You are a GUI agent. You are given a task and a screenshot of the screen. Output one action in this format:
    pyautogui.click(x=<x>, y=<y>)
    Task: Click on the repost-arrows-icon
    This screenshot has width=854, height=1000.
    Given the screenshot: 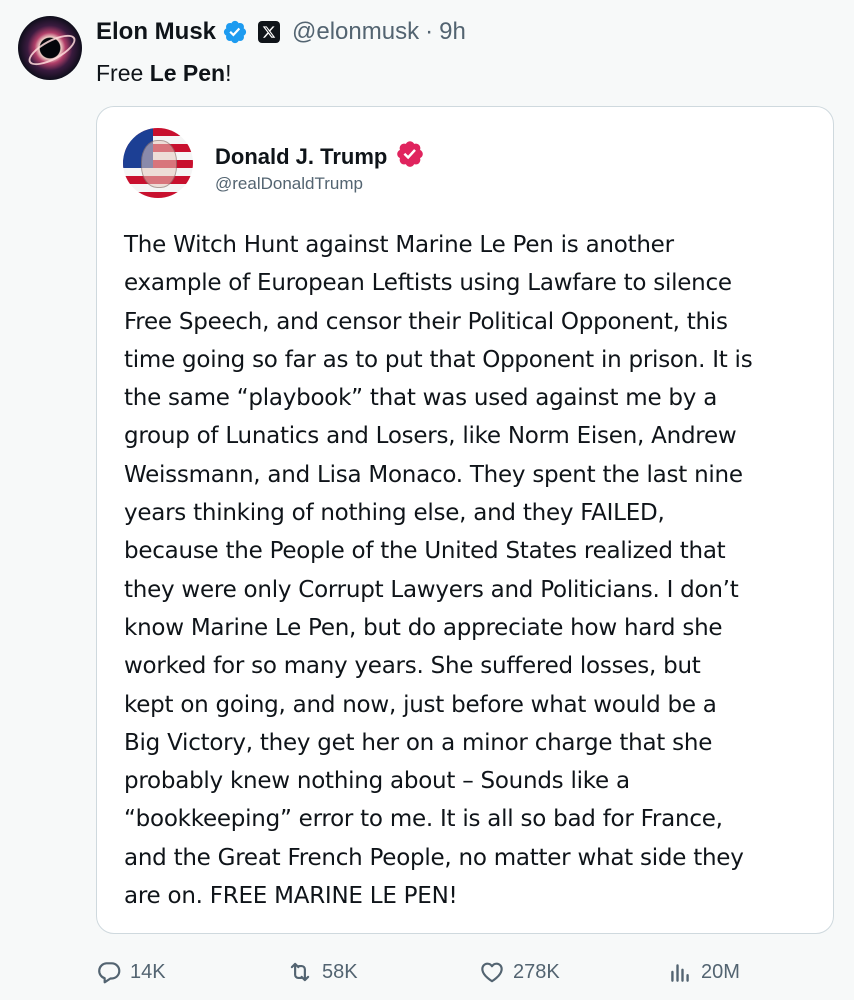 What is the action you would take?
    pyautogui.click(x=300, y=972)
    